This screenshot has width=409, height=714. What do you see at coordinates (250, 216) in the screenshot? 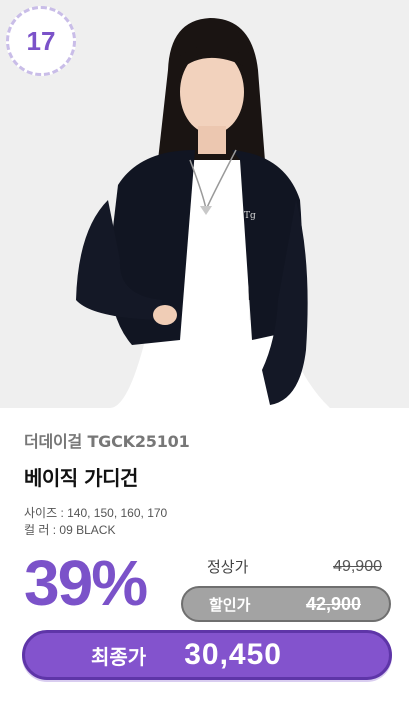
I see `svg-text: Tg` at bounding box center [250, 216].